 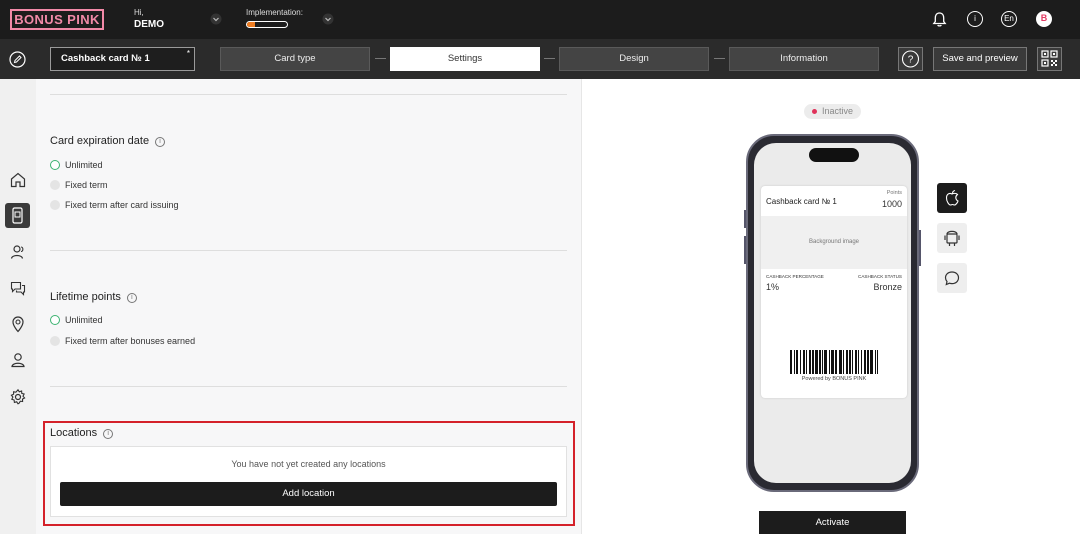 I want to click on expiration-option-unlimited: Unlimited, so click(x=76, y=165).